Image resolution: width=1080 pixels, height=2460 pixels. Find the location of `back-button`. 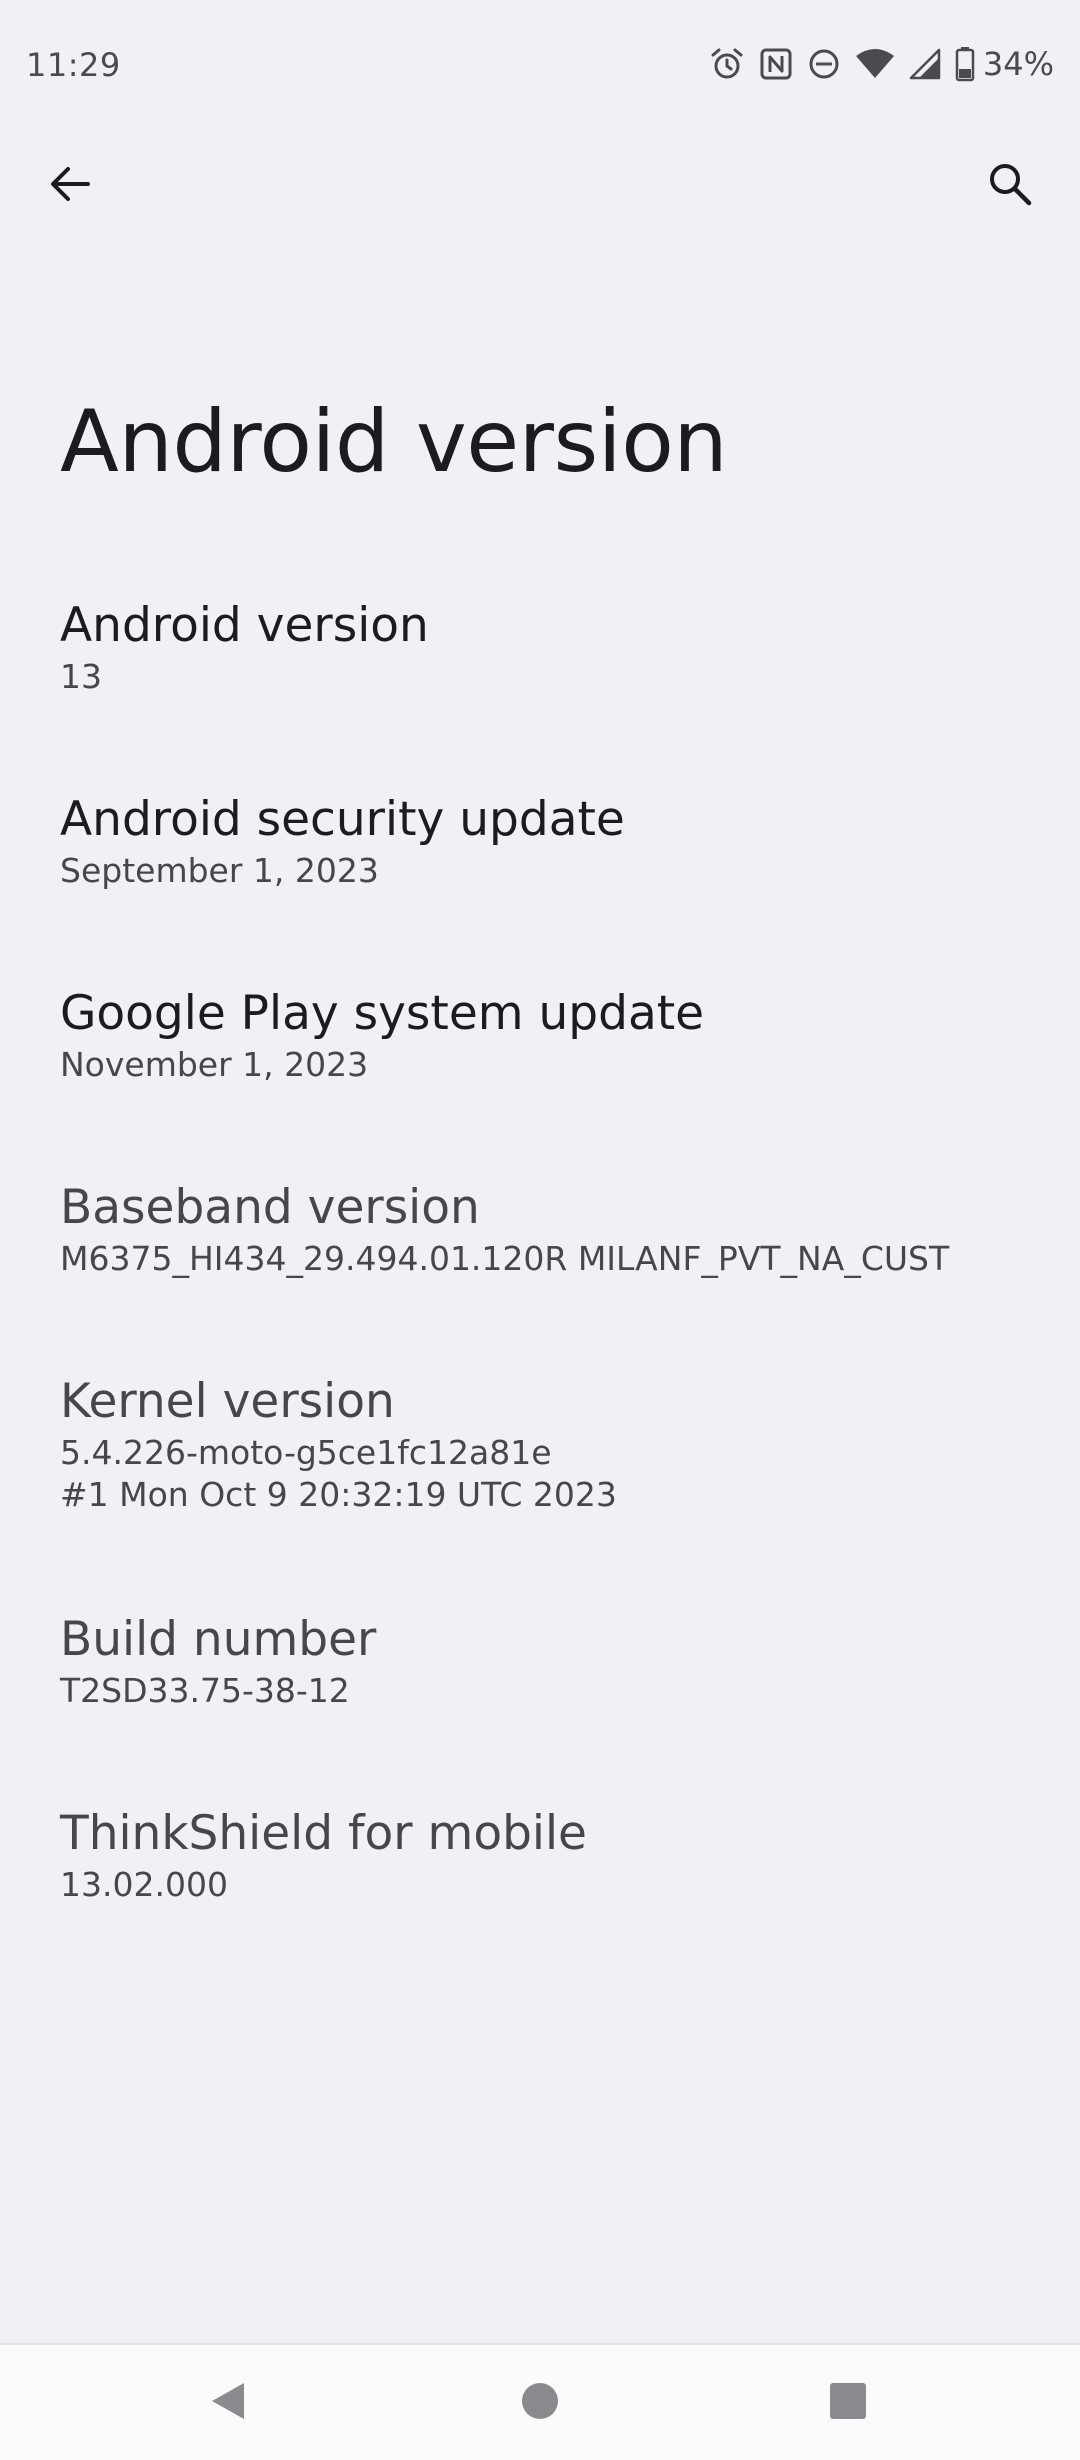

back-button is located at coordinates (70, 186).